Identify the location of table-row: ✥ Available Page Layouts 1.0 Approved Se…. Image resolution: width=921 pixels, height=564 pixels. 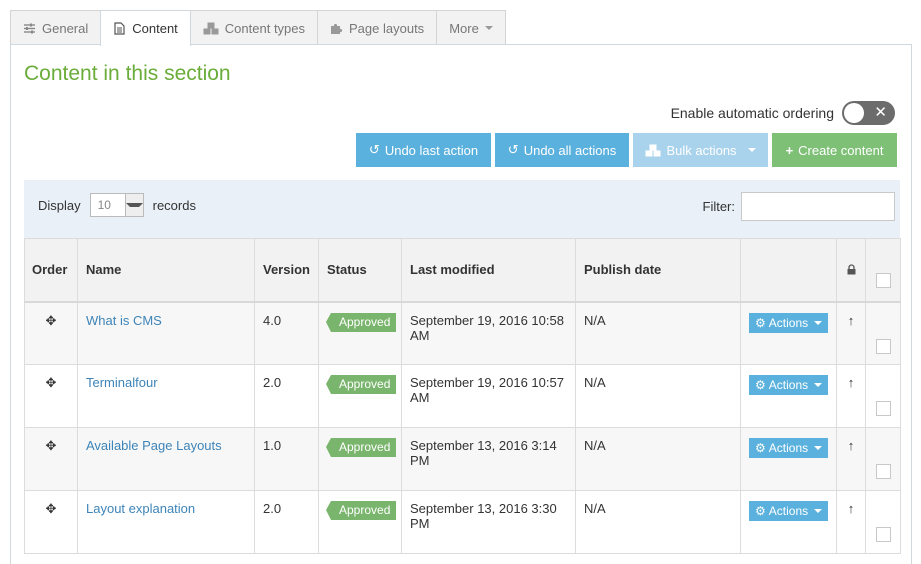
(462, 459).